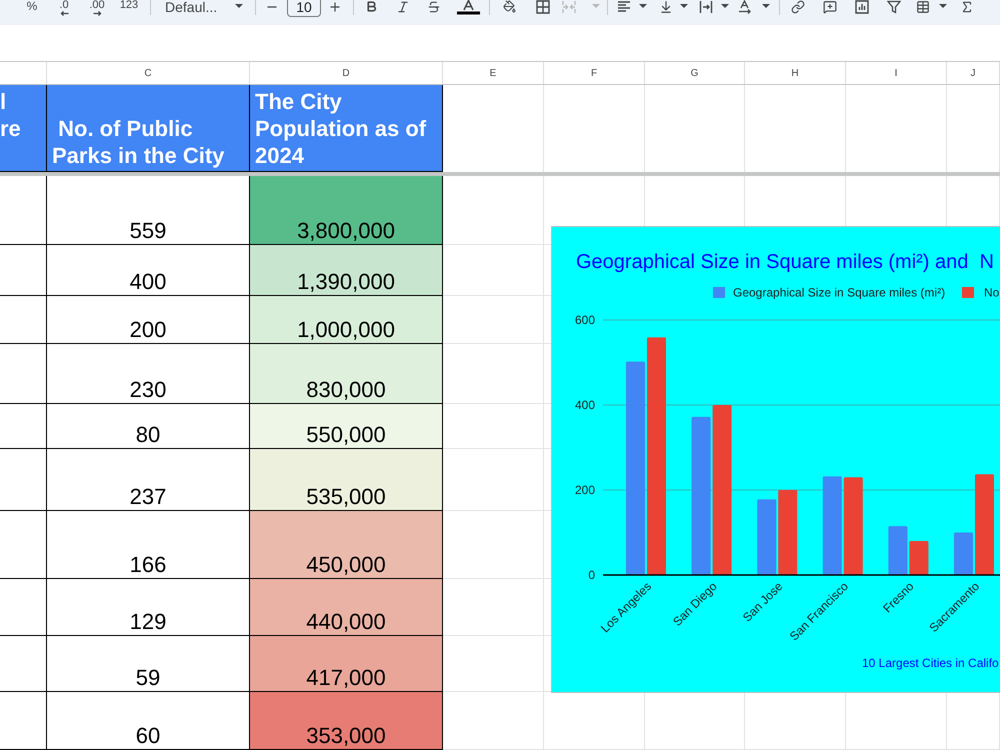 Image resolution: width=1000 pixels, height=750 pixels. I want to click on align-bottom-icon, so click(666, 7).